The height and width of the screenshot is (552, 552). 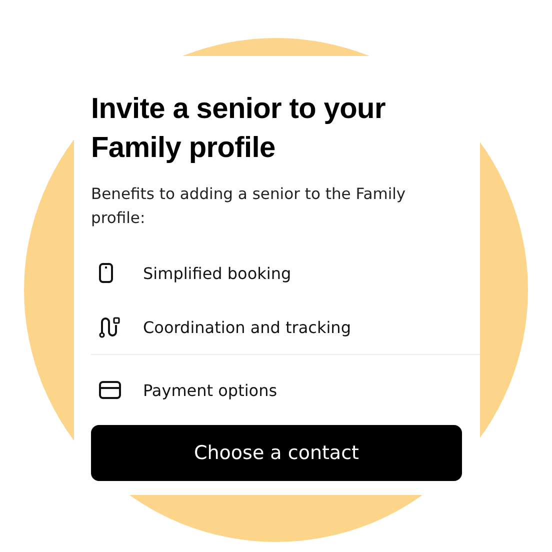 What do you see at coordinates (110, 390) in the screenshot?
I see `credit-card-icon` at bounding box center [110, 390].